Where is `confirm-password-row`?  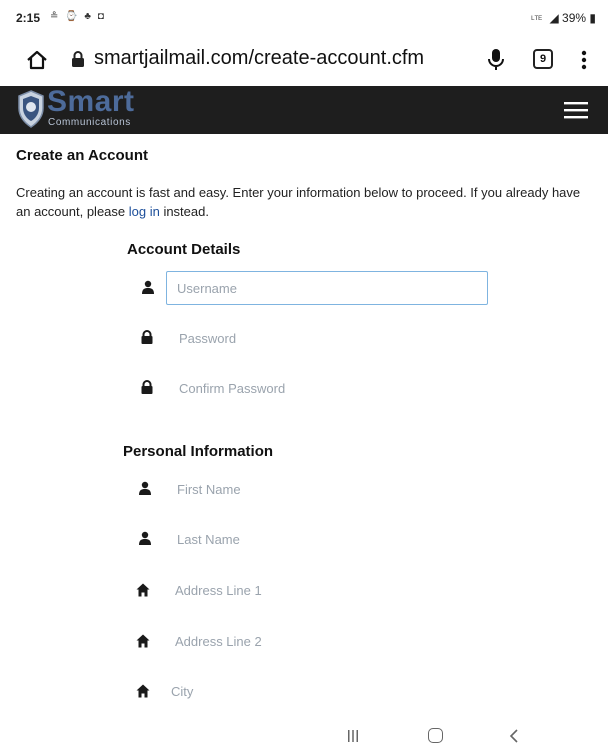 confirm-password-row is located at coordinates (314, 388).